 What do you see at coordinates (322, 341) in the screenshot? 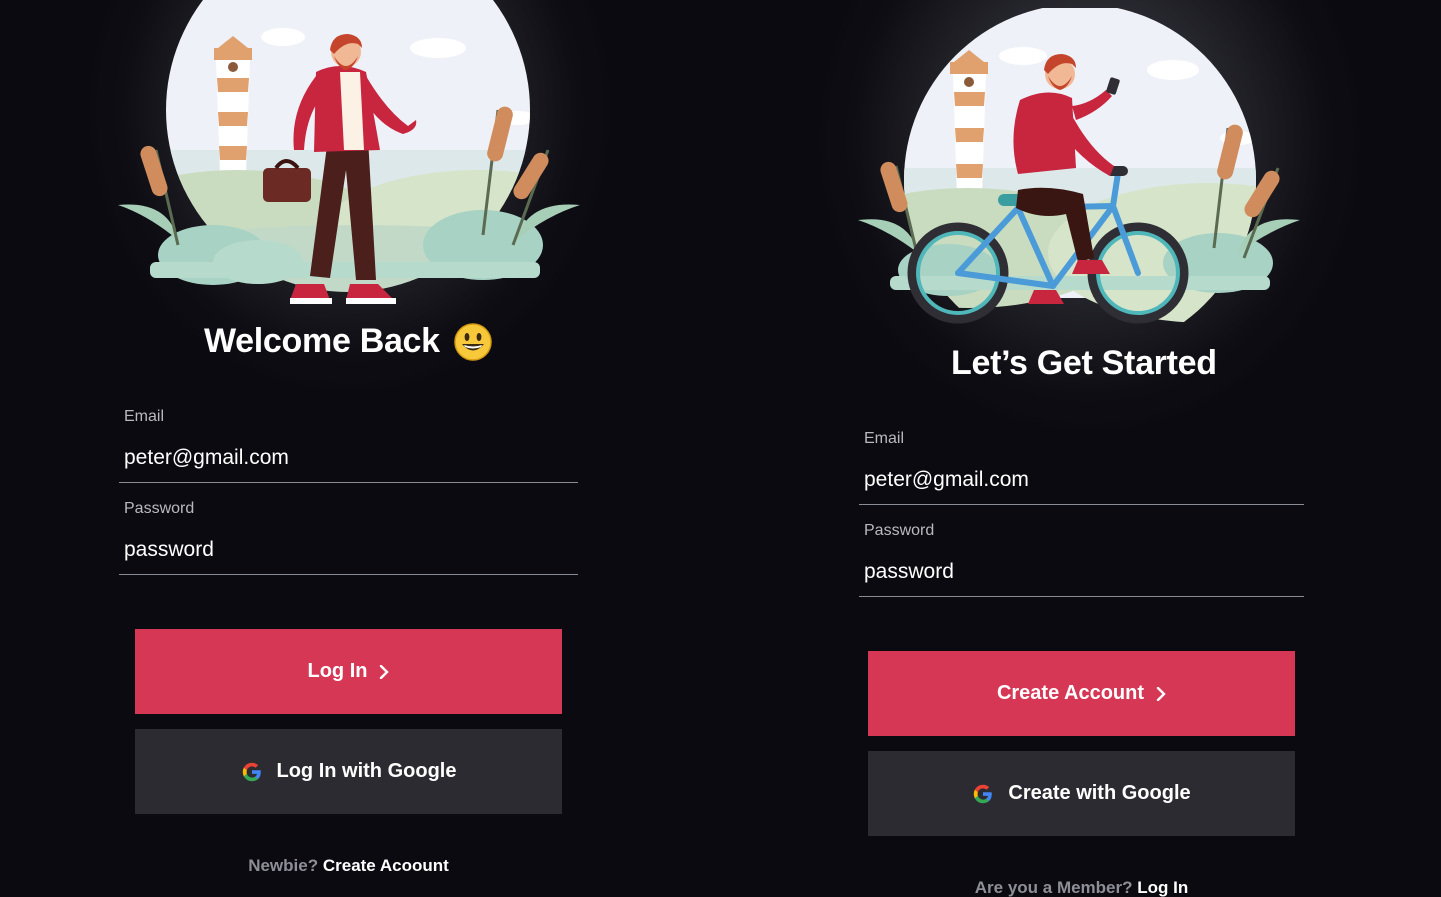
I see `login-title-text: Welcome Back` at bounding box center [322, 341].